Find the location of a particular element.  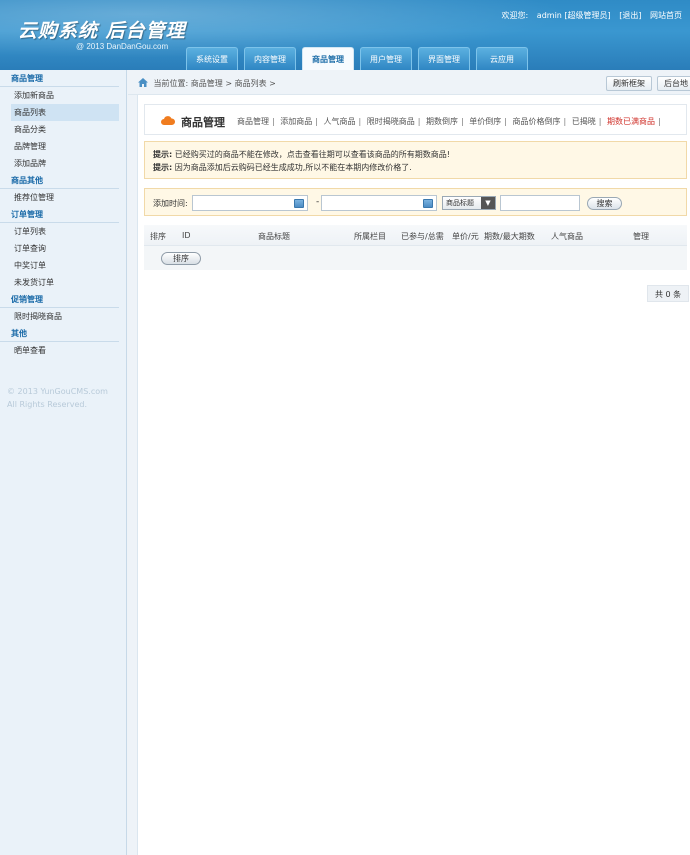

logout-link: [退出] is located at coordinates (630, 15).